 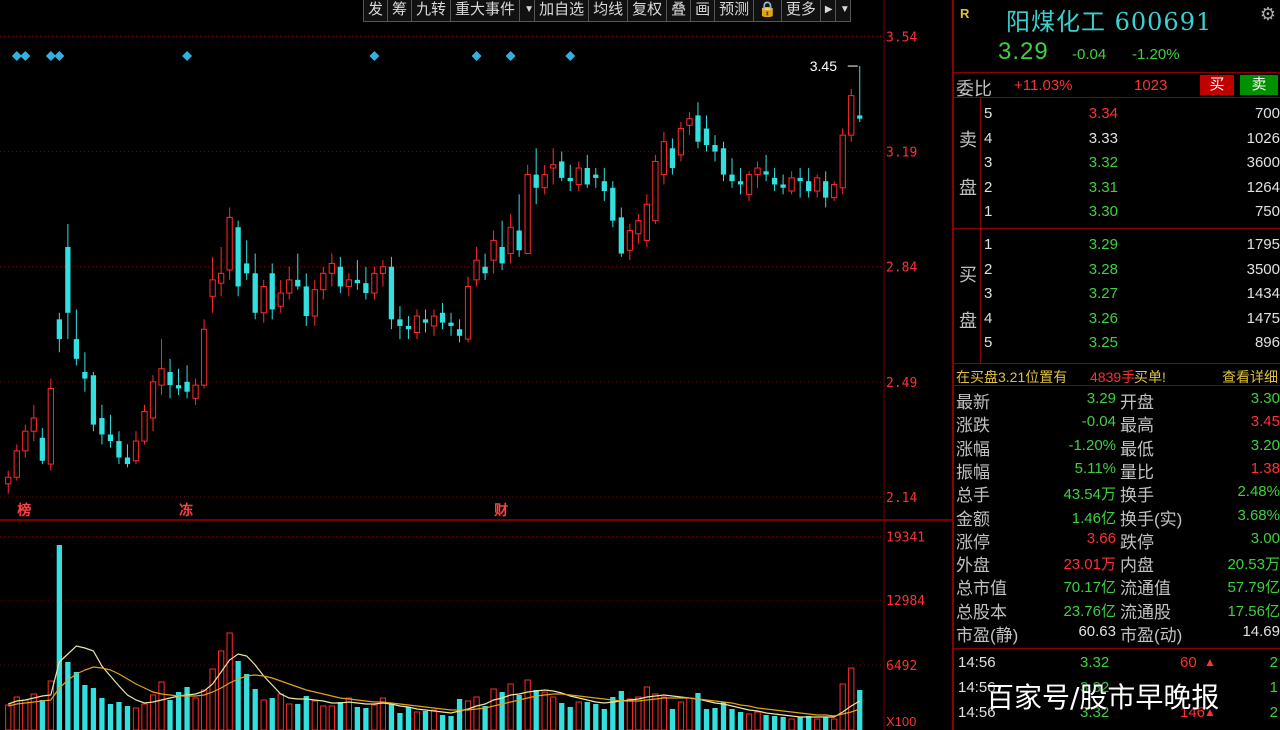 What do you see at coordinates (1089, 588) in the screenshot?
I see `stat-value: 70.17亿` at bounding box center [1089, 588].